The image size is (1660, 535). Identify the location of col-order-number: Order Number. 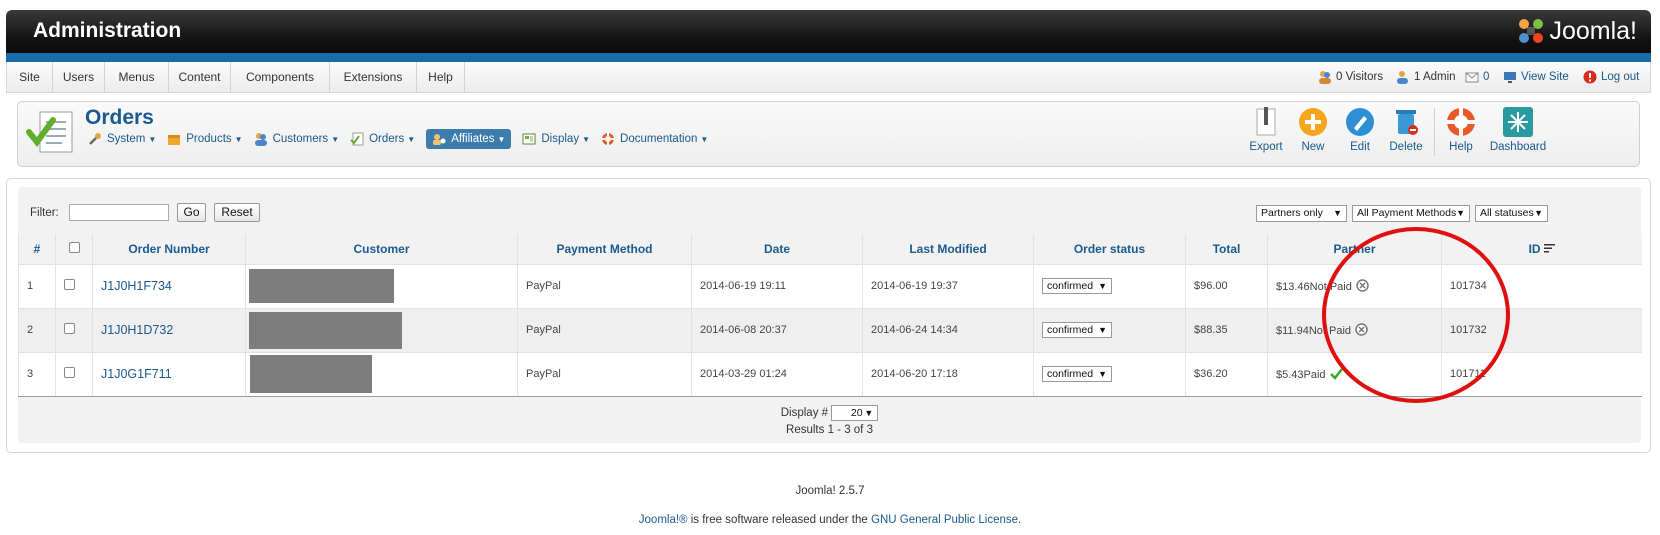
(169, 249).